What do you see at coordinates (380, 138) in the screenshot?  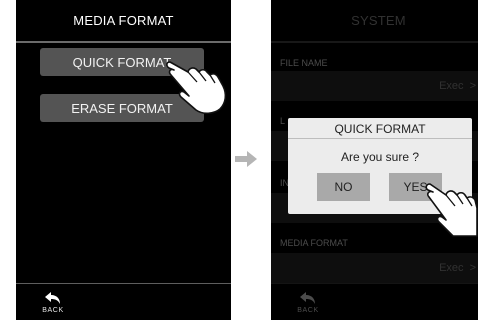 I see `dialog-divider` at bounding box center [380, 138].